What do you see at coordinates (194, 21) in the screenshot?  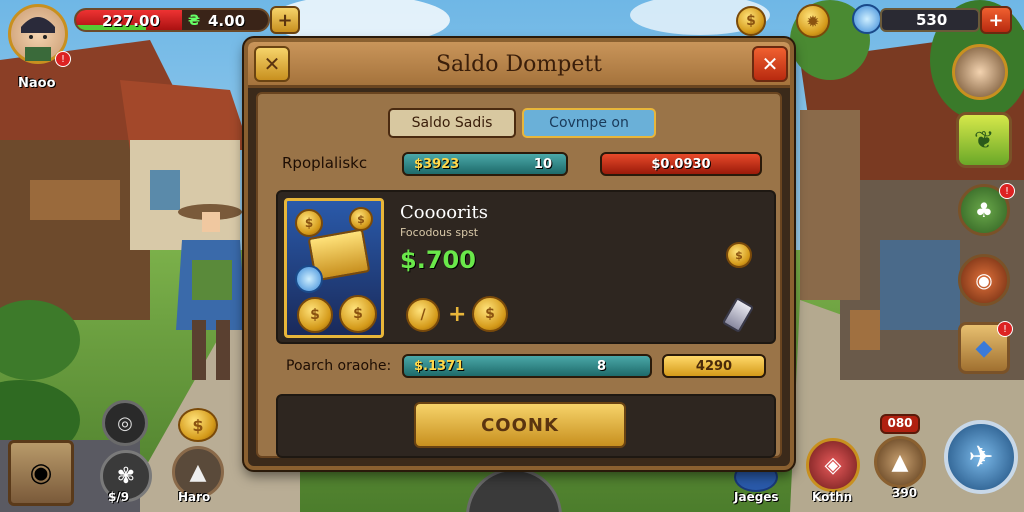 I see `currency-icon: ₴` at bounding box center [194, 21].